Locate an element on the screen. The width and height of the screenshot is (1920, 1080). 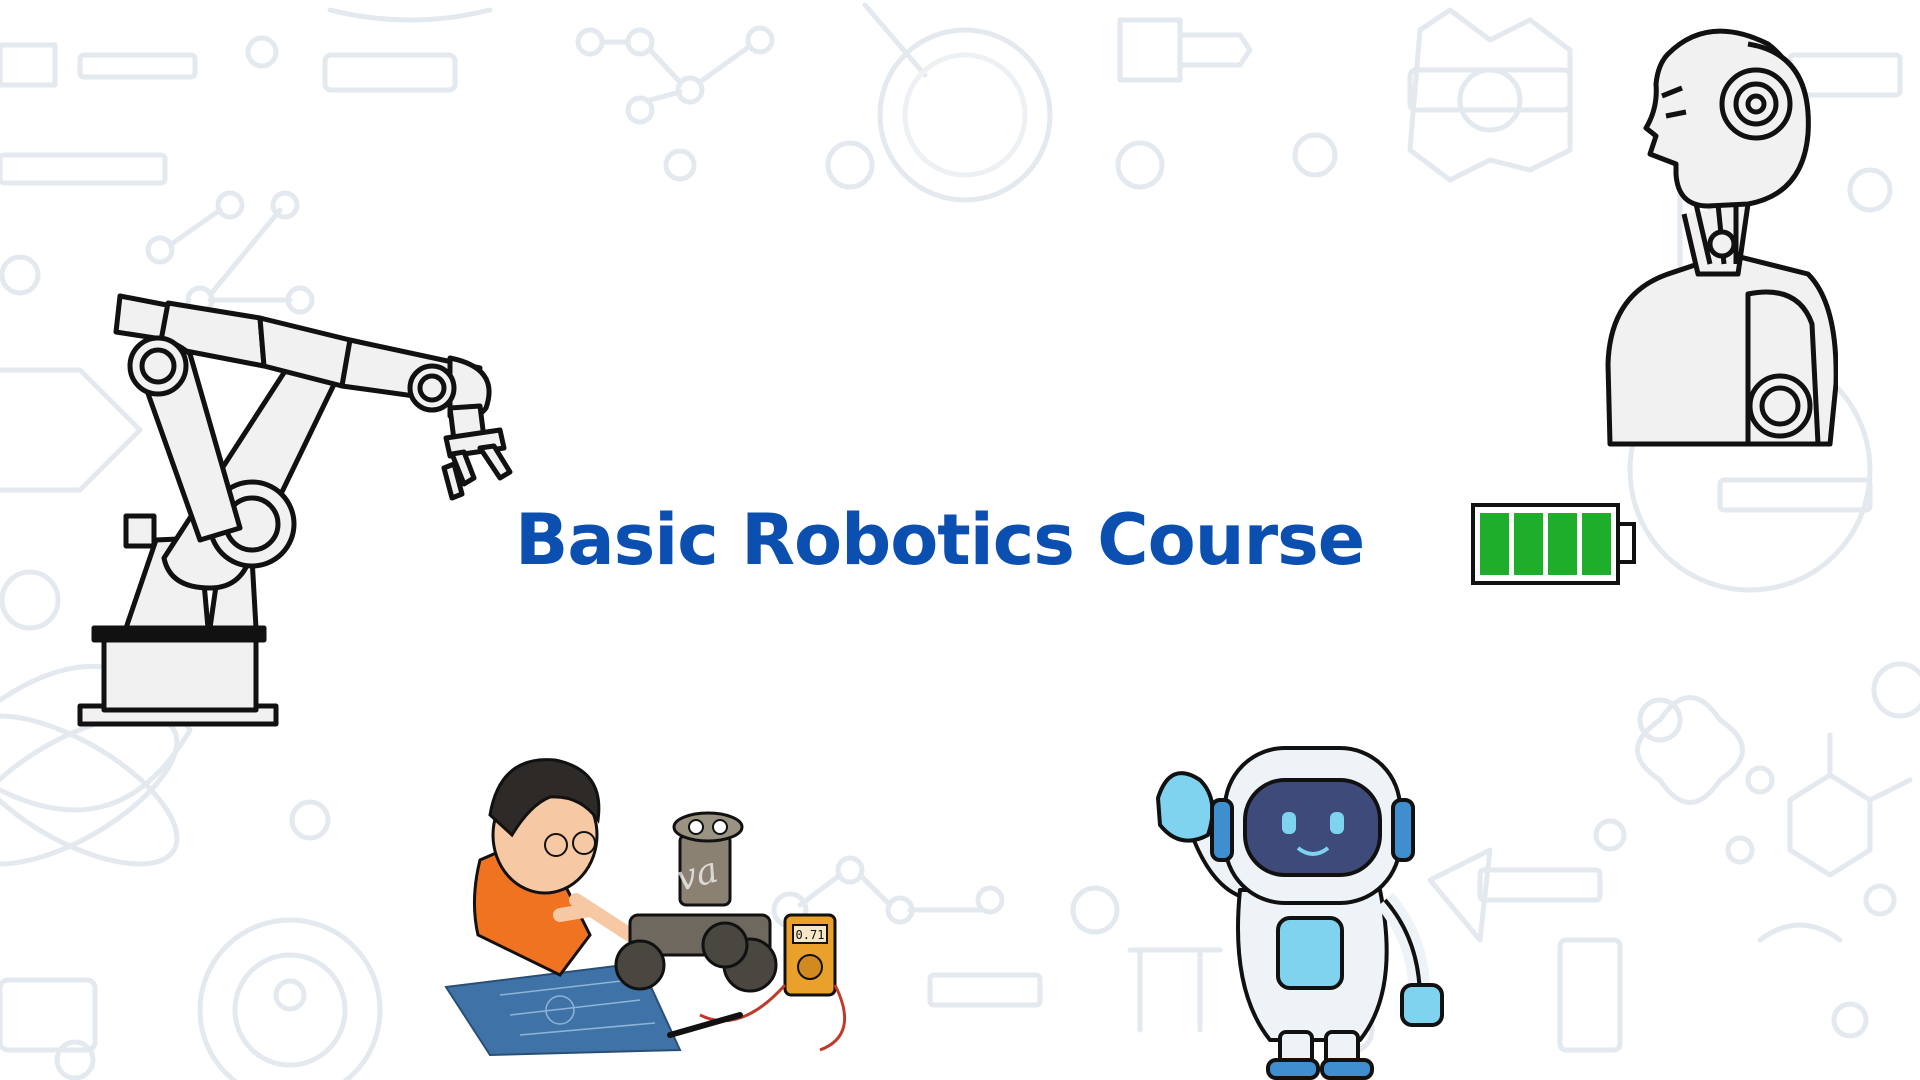
course-title: Basic Robotics Course is located at coordinates (940, 540).